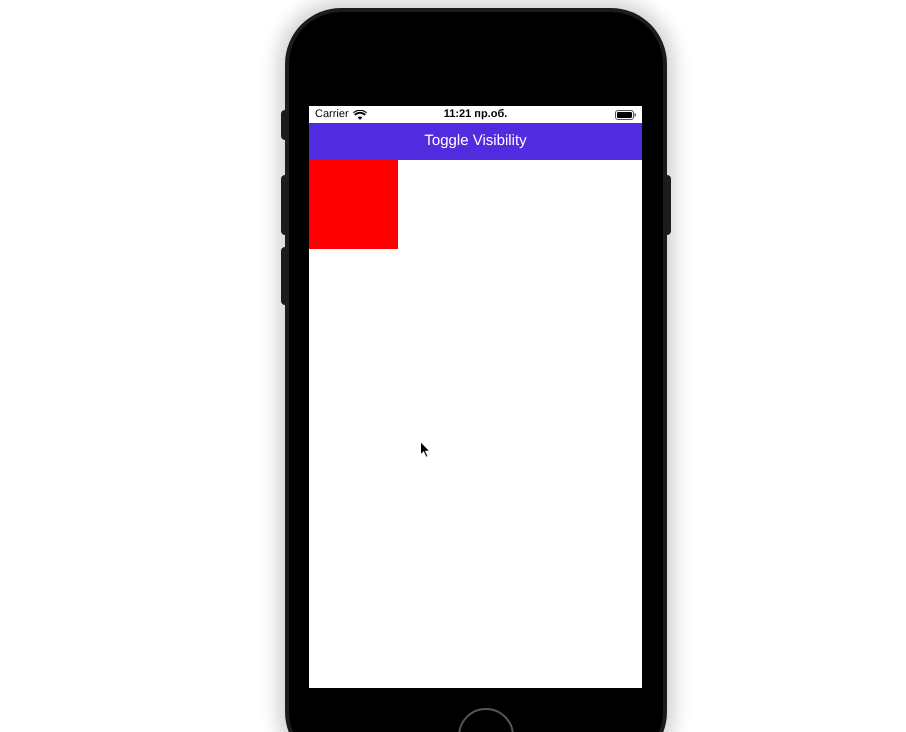 Image resolution: width=906 pixels, height=732 pixels. I want to click on battery-icon, so click(625, 115).